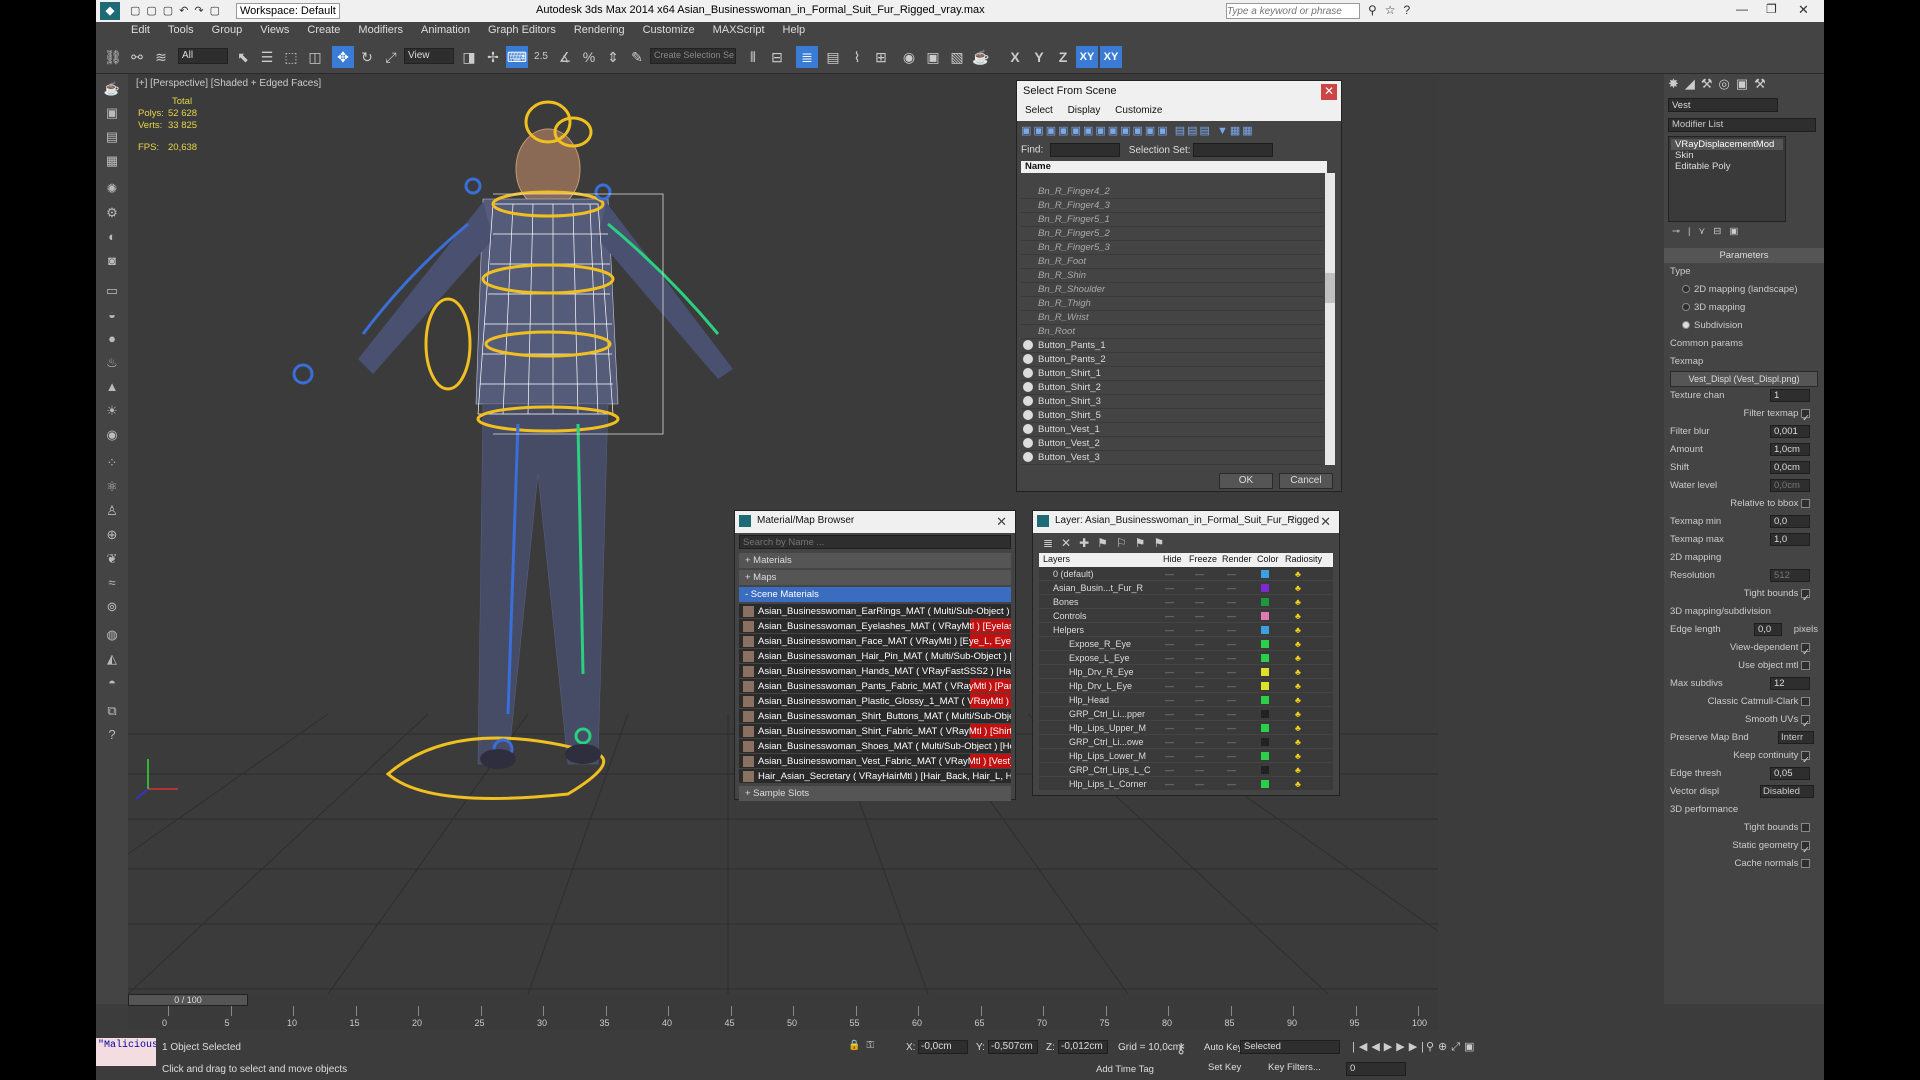  Describe the element at coordinates (1172, 416) in the screenshot. I see `scene-object-item: Button_Shirt_5` at that location.